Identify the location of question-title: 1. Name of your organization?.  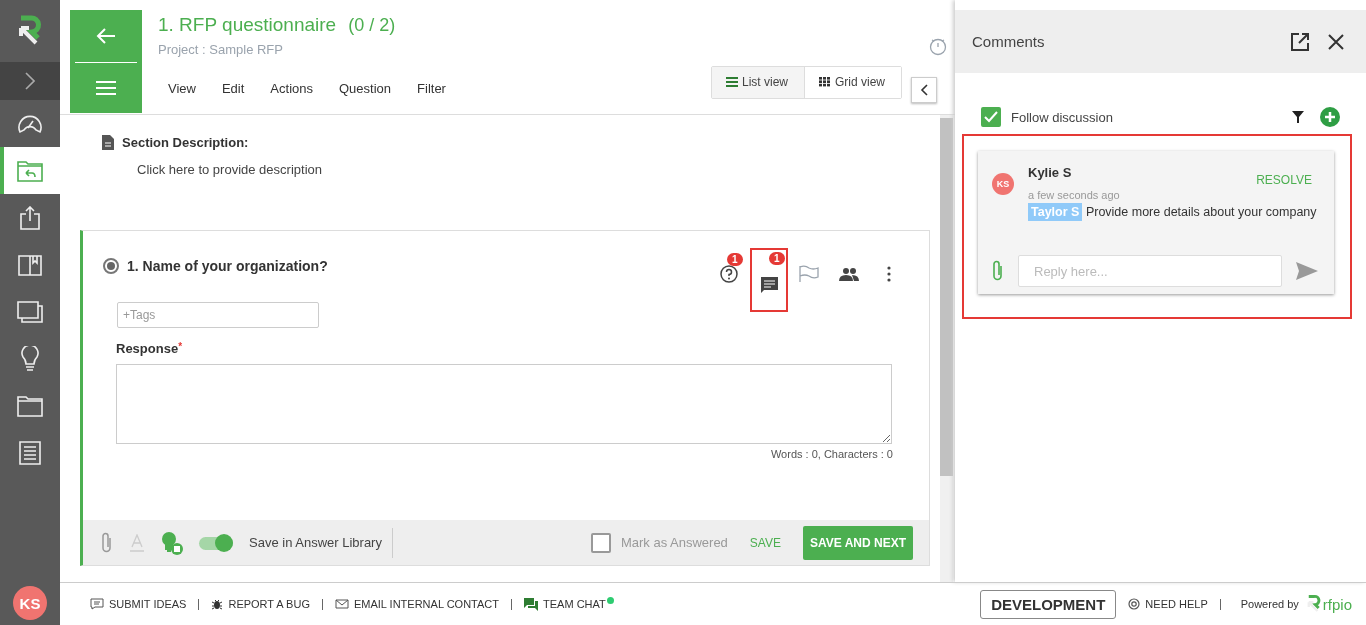
(227, 266).